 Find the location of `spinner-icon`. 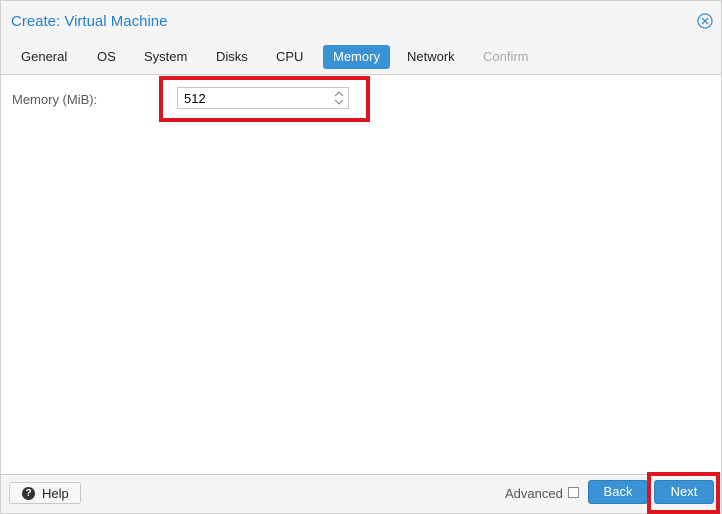

spinner-icon is located at coordinates (339, 98).